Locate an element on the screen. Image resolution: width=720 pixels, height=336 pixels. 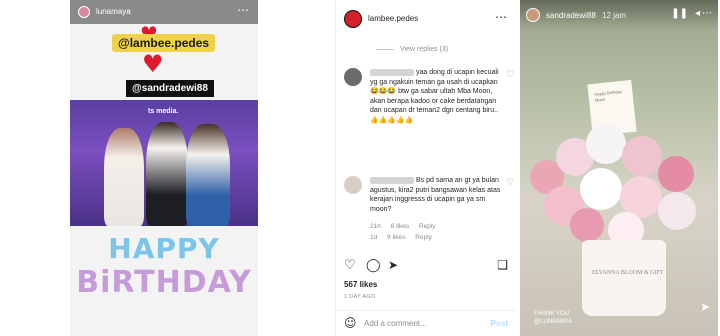
share-icon: ➤ is located at coordinates (393, 265).